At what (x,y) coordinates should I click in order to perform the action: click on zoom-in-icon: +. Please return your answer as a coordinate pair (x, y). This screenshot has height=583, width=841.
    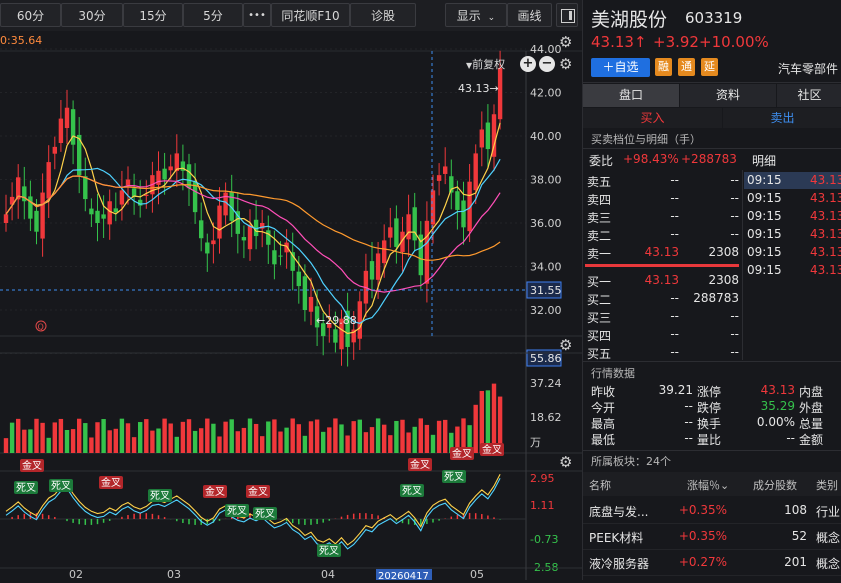
    Looking at the image, I should click on (528, 64).